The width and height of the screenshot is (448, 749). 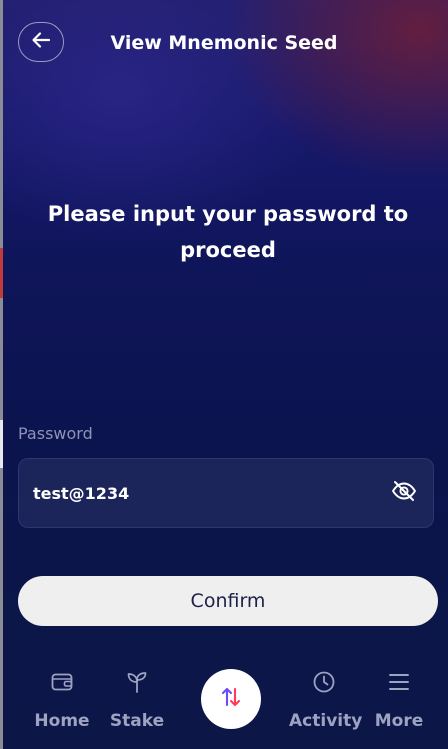 I want to click on menu-icon, so click(x=399, y=684).